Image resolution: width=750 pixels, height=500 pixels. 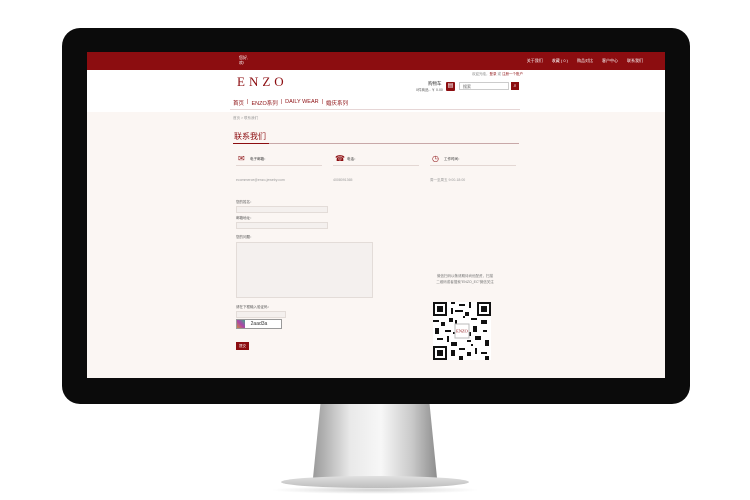 What do you see at coordinates (376, 165) in the screenshot?
I see `phone-divider` at bounding box center [376, 165].